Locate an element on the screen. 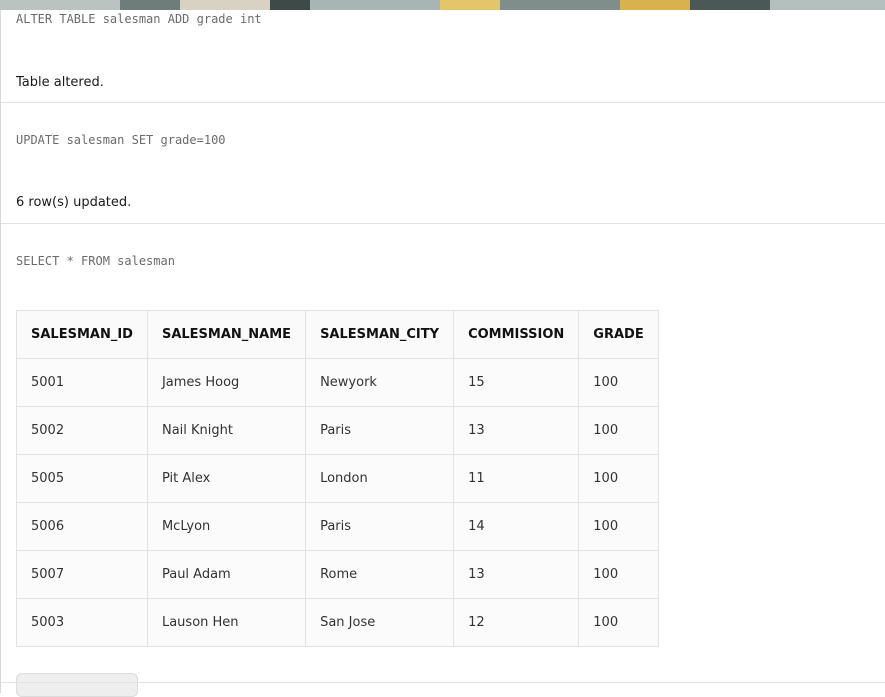  statement-2-code: UPDATE salesman SET grade=100 is located at coordinates (121, 140).